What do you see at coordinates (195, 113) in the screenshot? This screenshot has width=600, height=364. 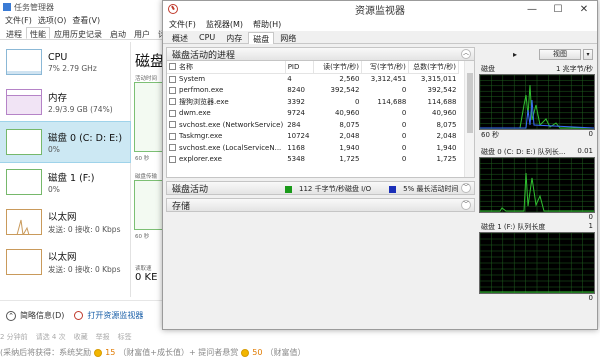 I see `process-name-cell: dwm.exe` at bounding box center [195, 113].